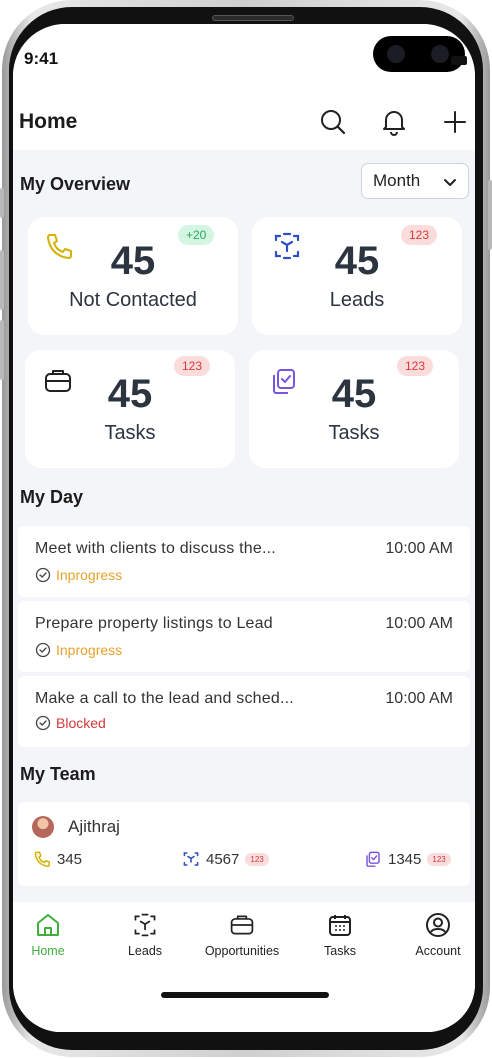 The height and width of the screenshot is (1059, 492). I want to click on task-title: Prepare property listings to Lead, so click(154, 623).